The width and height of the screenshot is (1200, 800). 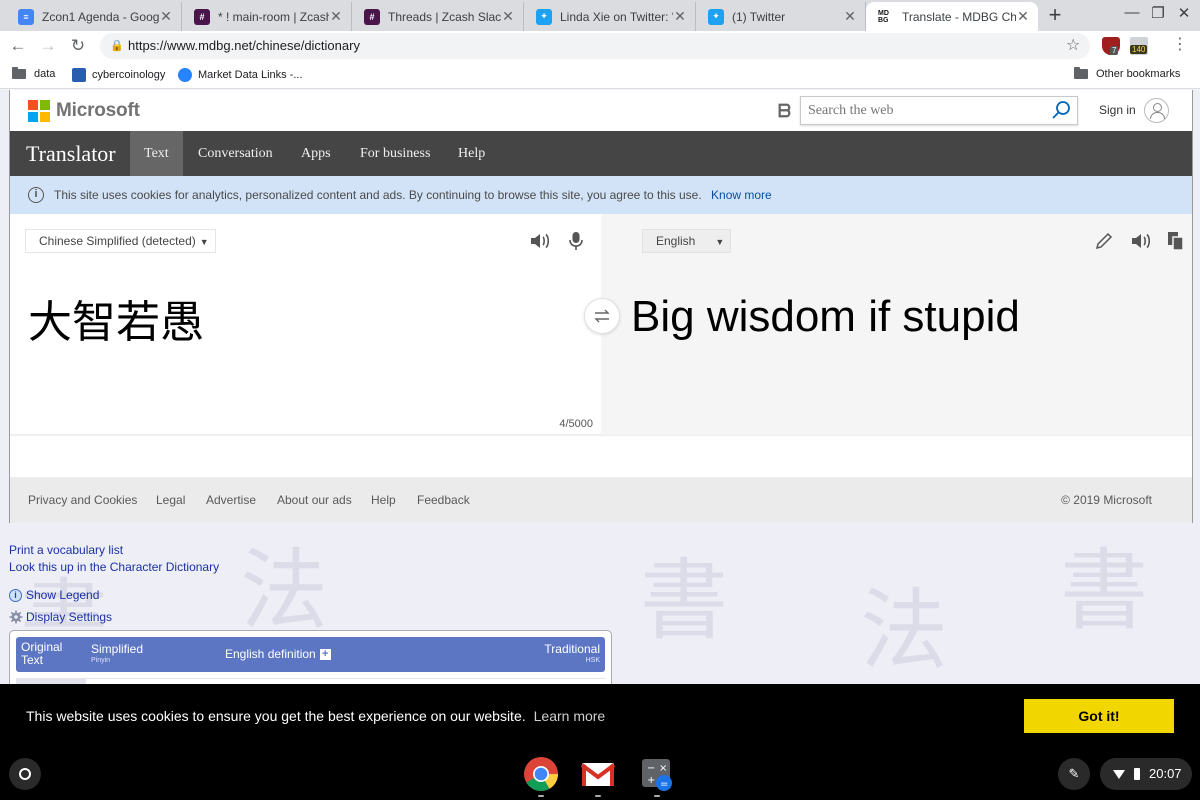 What do you see at coordinates (1117, 110) in the screenshot?
I see `sign-in-link: Sign in` at bounding box center [1117, 110].